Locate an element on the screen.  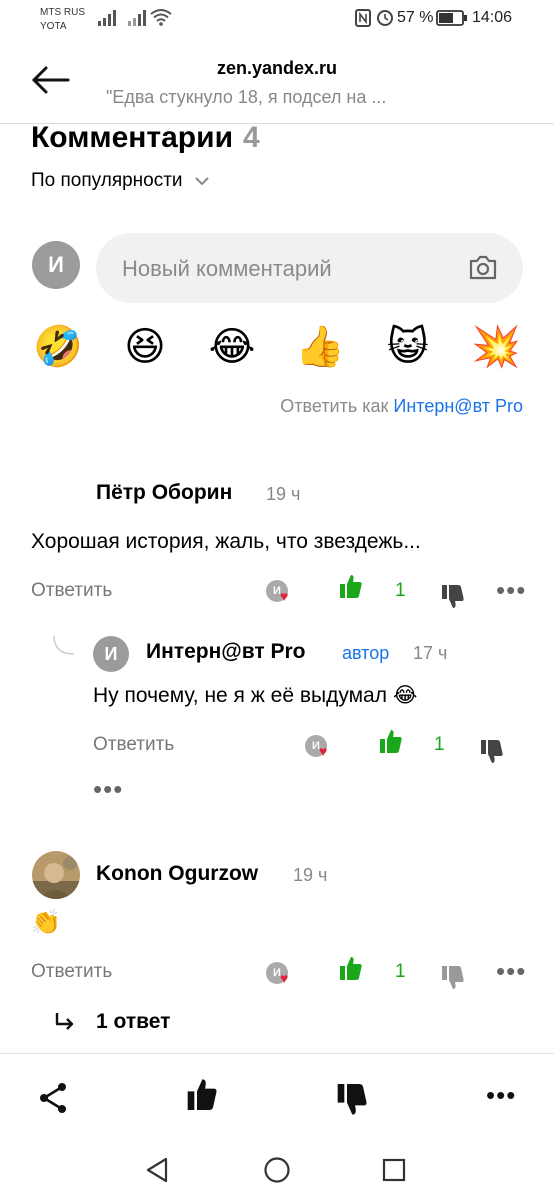
comment-text: Ну почему, не я ж её выдумал 😂 is located at coordinates (255, 695).